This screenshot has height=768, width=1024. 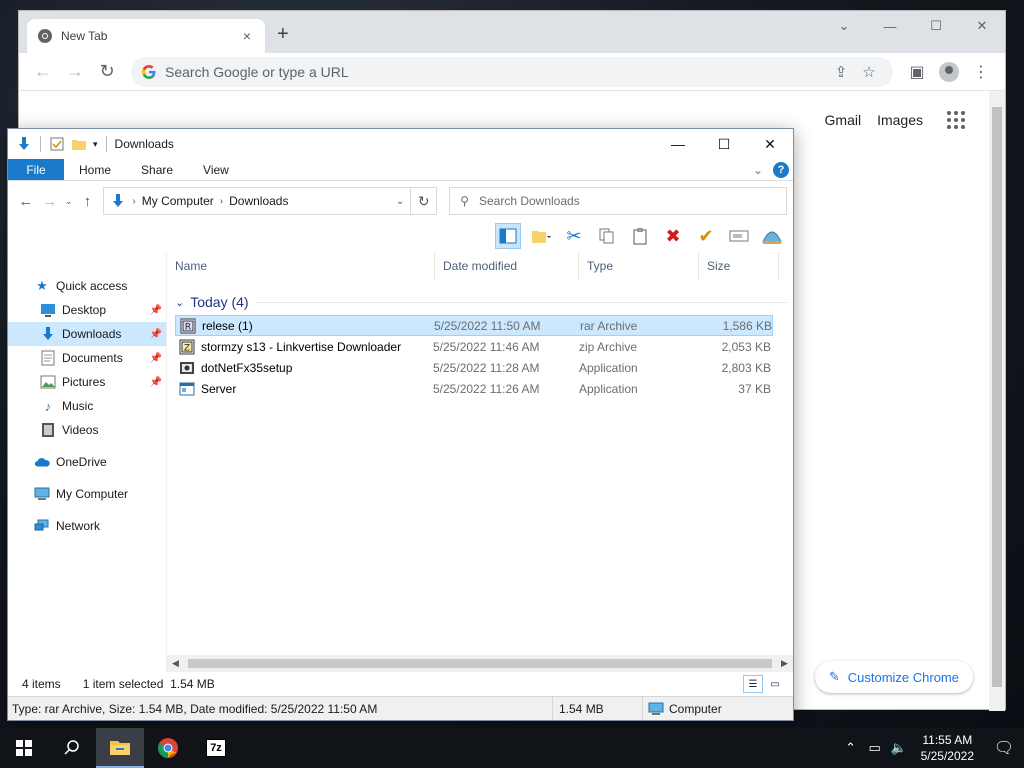 I want to click on nav-my-computer: My Computer, so click(x=87, y=494).